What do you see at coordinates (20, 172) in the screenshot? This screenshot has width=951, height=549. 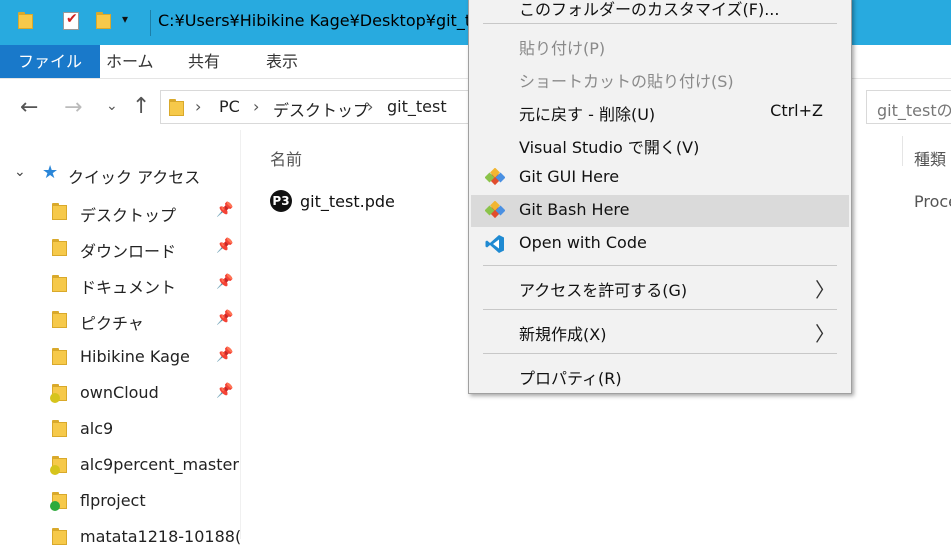 I see `chevron-down-icon: ⌄` at bounding box center [20, 172].